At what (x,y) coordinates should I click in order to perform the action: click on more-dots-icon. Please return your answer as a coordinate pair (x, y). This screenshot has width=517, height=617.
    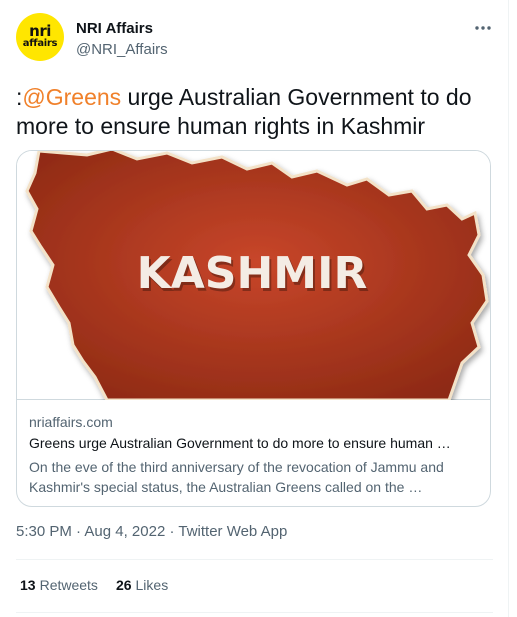
    Looking at the image, I should click on (483, 28).